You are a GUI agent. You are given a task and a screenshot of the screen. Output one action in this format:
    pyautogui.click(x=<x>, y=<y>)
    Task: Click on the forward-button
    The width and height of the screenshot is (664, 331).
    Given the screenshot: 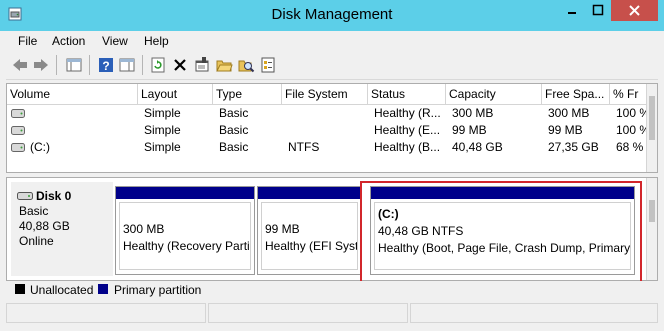 What is the action you would take?
    pyautogui.click(x=41, y=65)
    